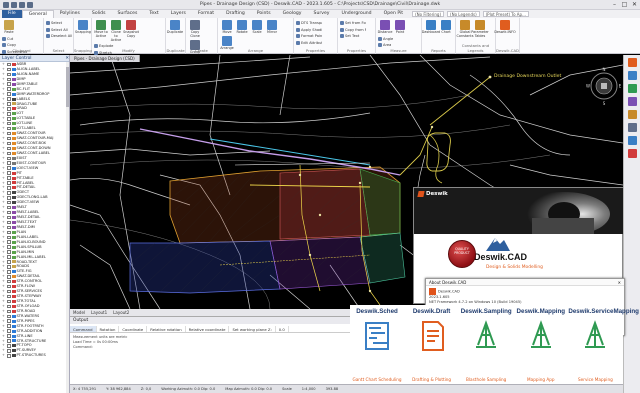  I want to click on scale-button: Scale, so click(257, 27).